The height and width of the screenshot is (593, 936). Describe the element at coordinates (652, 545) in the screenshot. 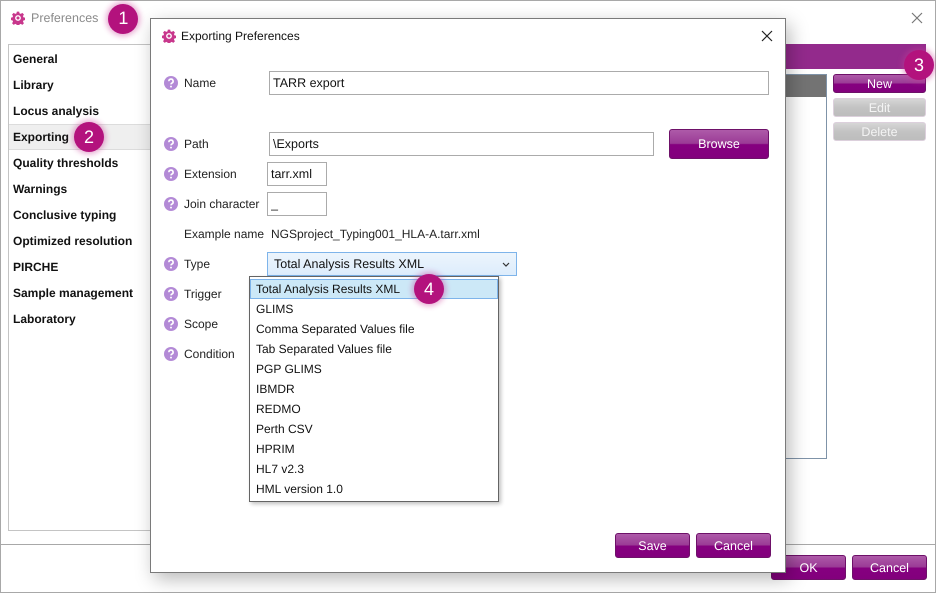

I see `dialog-button: Save` at that location.